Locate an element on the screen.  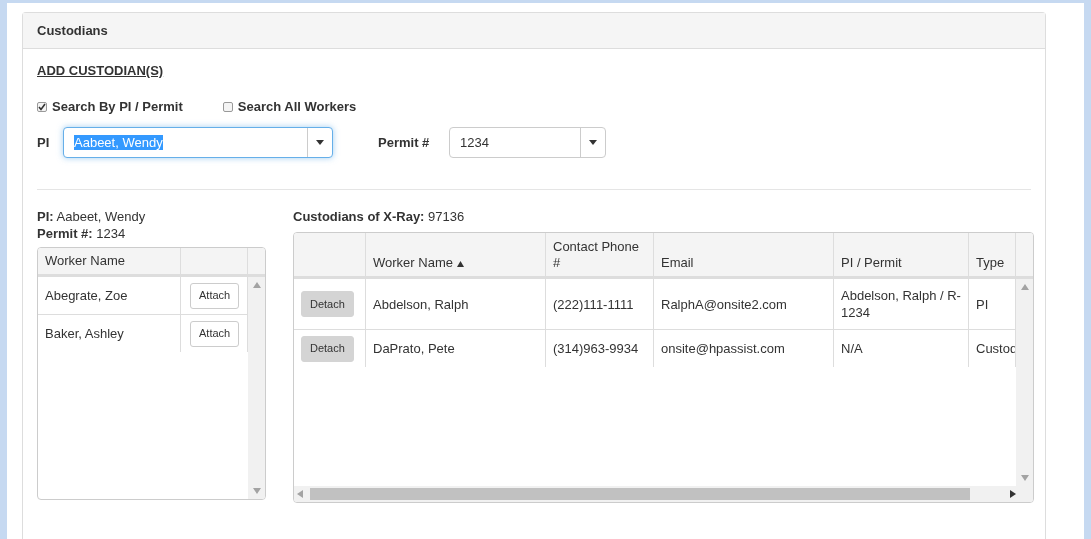
sort-icon is located at coordinates (460, 264).